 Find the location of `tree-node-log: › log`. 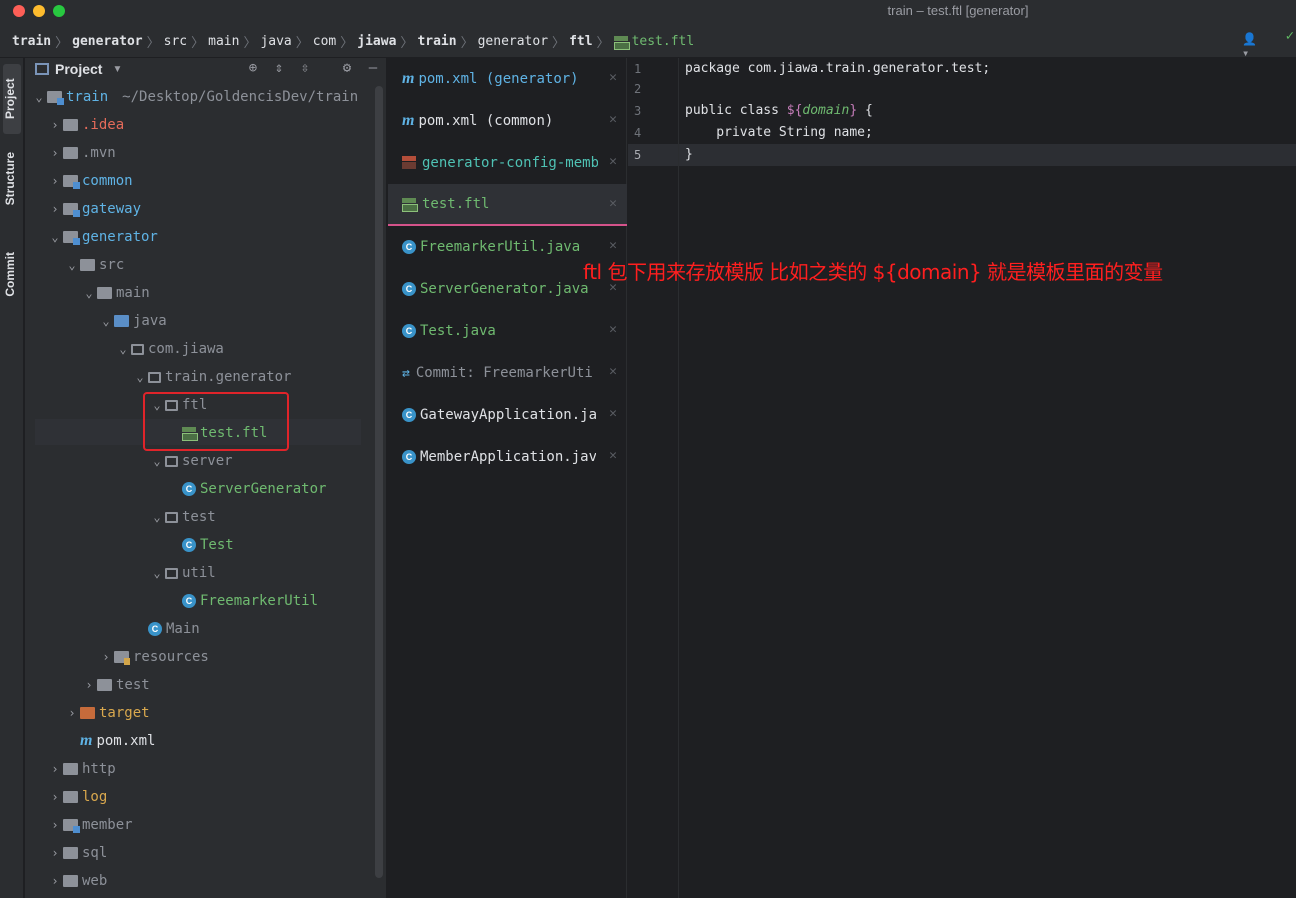

tree-node-log: › log is located at coordinates (77, 797).